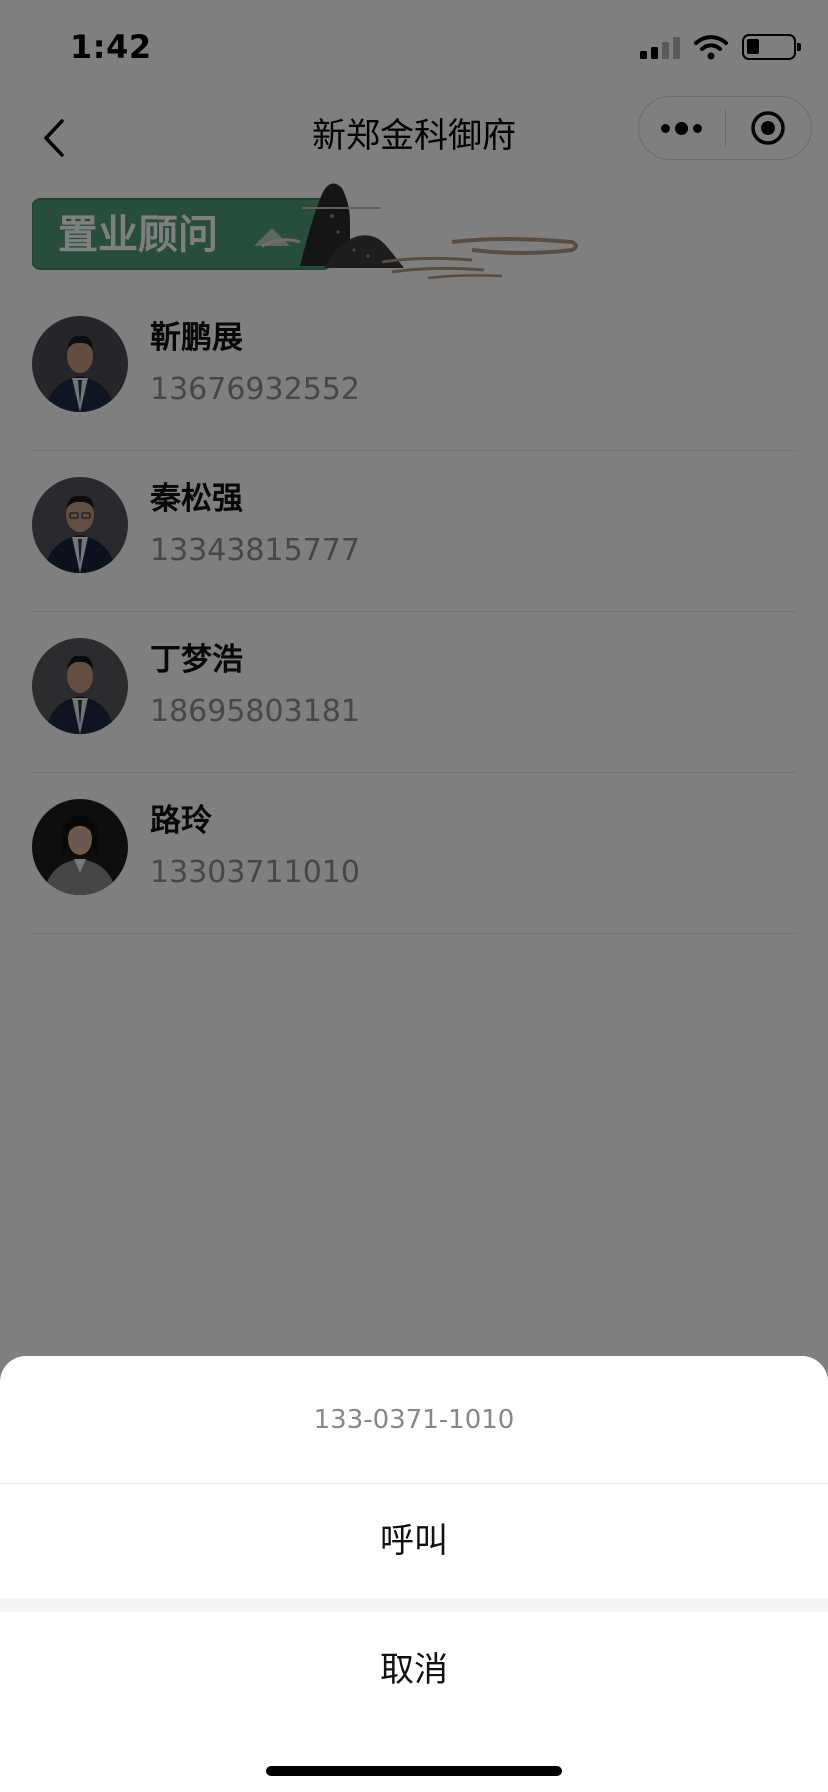 The height and width of the screenshot is (1792, 828). I want to click on home-indicator, so click(414, 1771).